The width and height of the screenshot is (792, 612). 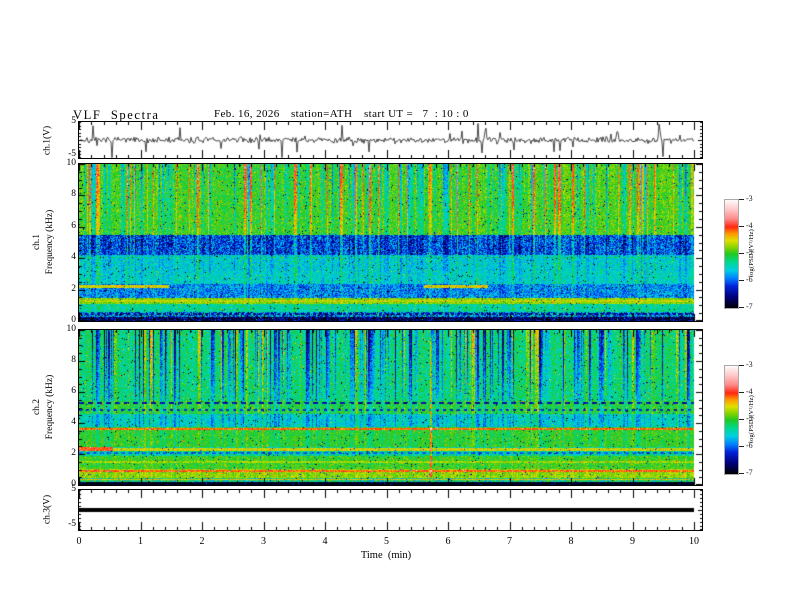 What do you see at coordinates (263, 541) in the screenshot?
I see `x-tick-label: 3` at bounding box center [263, 541].